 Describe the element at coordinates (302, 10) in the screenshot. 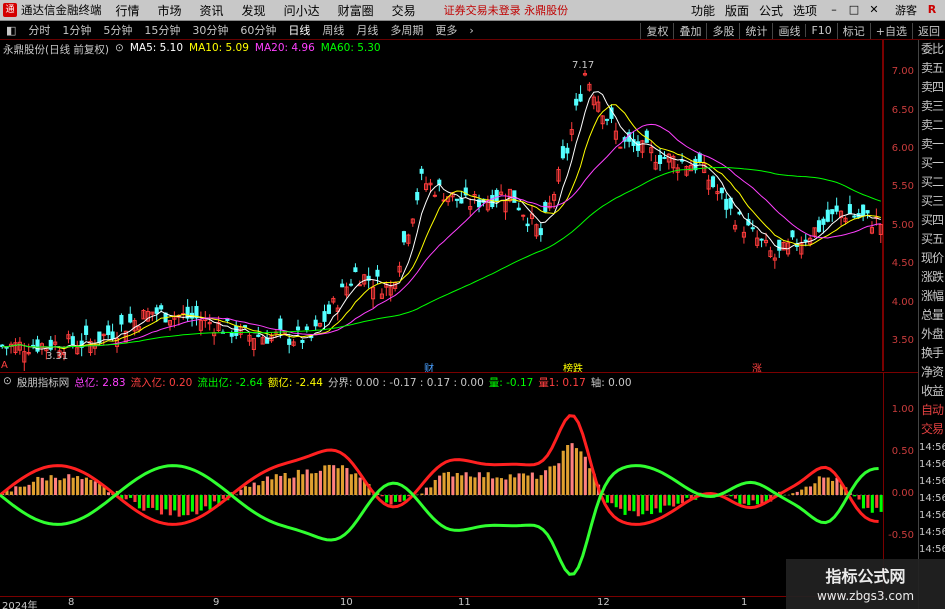

I see `menu-item-ask: 问小达` at that location.